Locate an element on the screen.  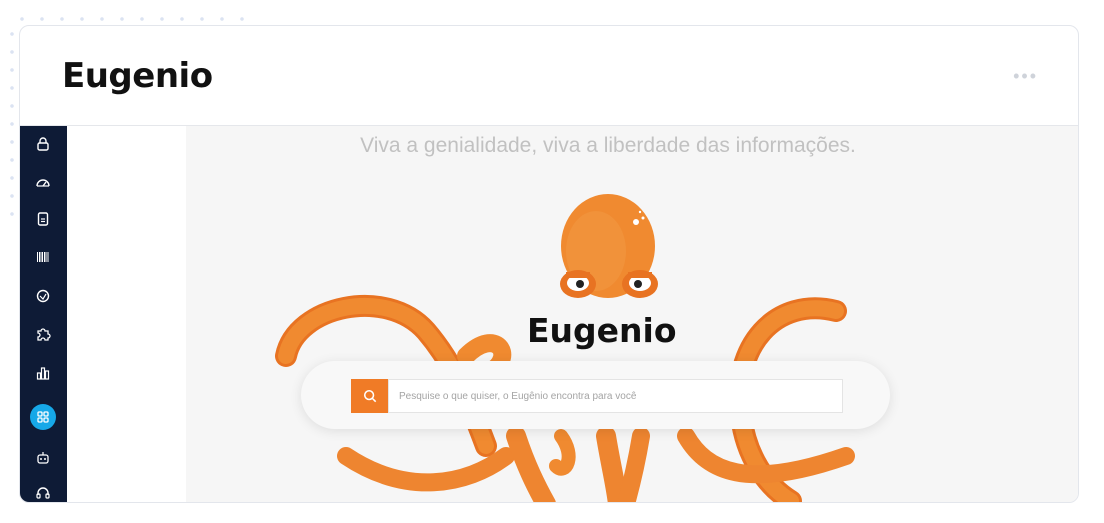
grid-icon is located at coordinates (43, 417).